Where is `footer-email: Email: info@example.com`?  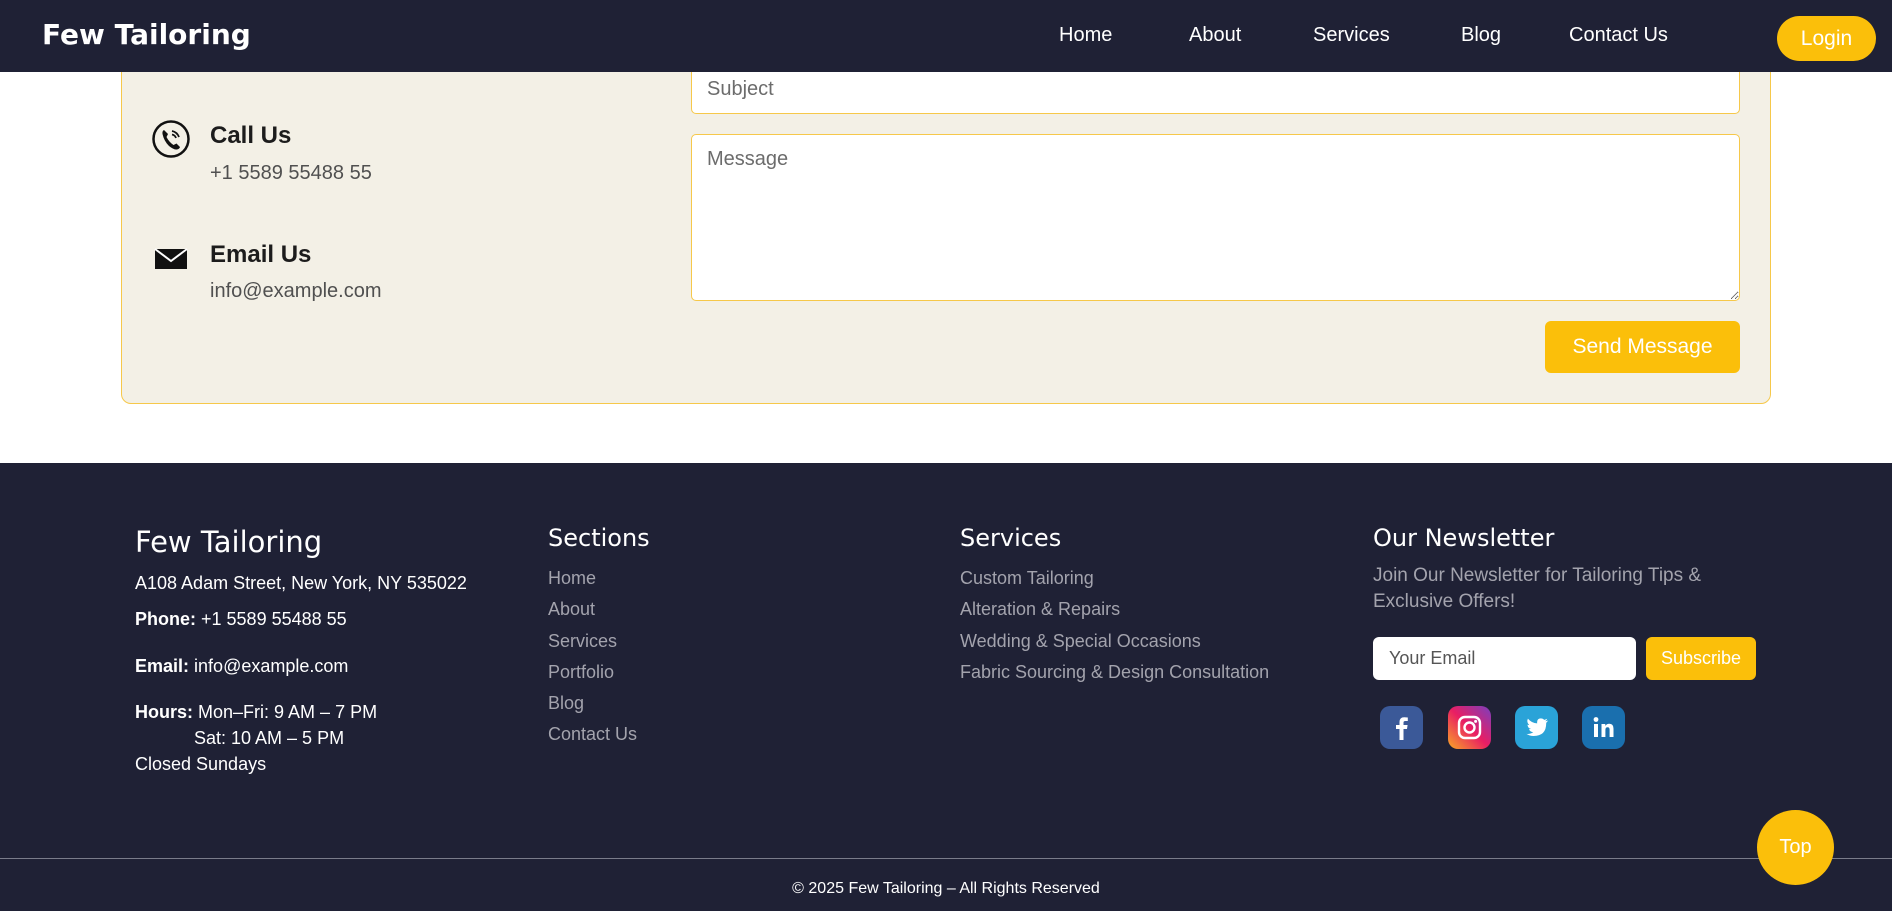
footer-email: Email: info@example.com is located at coordinates (241, 666).